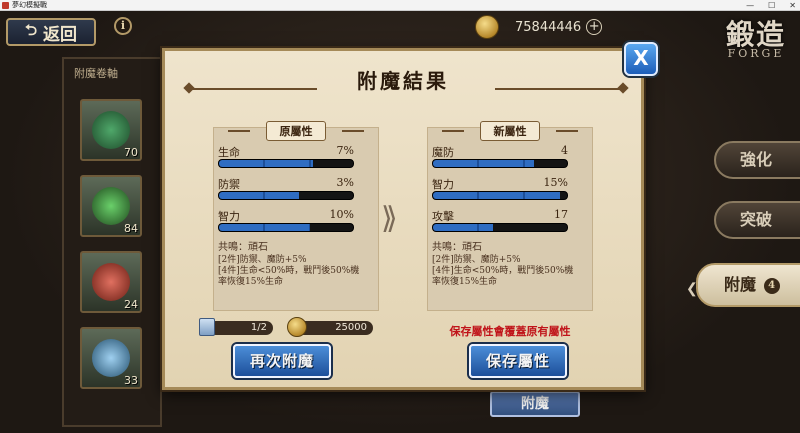 This screenshot has width=800, height=433. Describe the element at coordinates (131, 228) in the screenshot. I see `scroll-count: 84` at that location.